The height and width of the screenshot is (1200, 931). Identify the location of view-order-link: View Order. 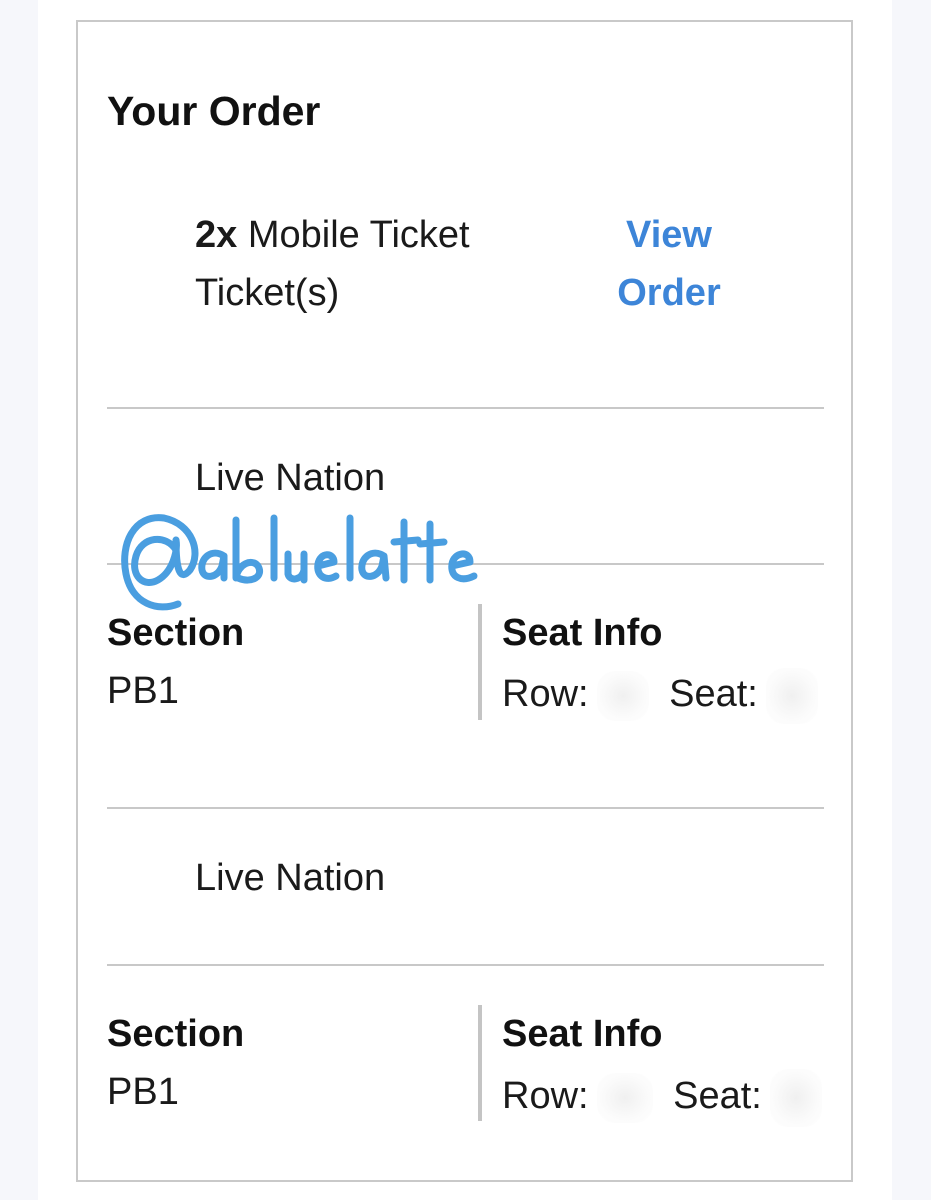
(669, 264).